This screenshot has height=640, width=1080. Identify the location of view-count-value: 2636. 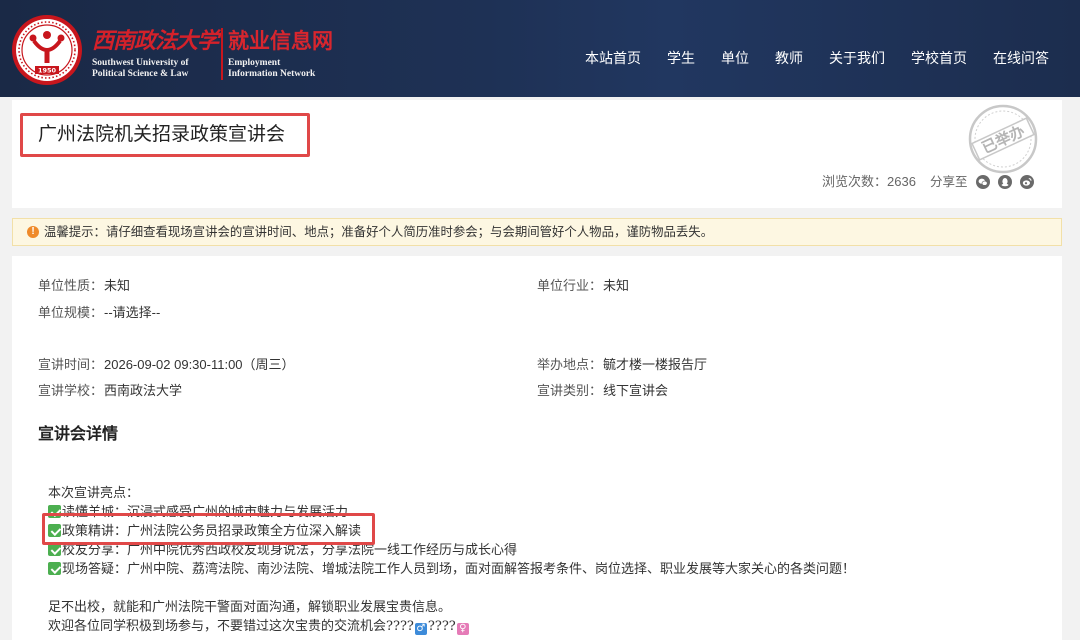
(901, 181).